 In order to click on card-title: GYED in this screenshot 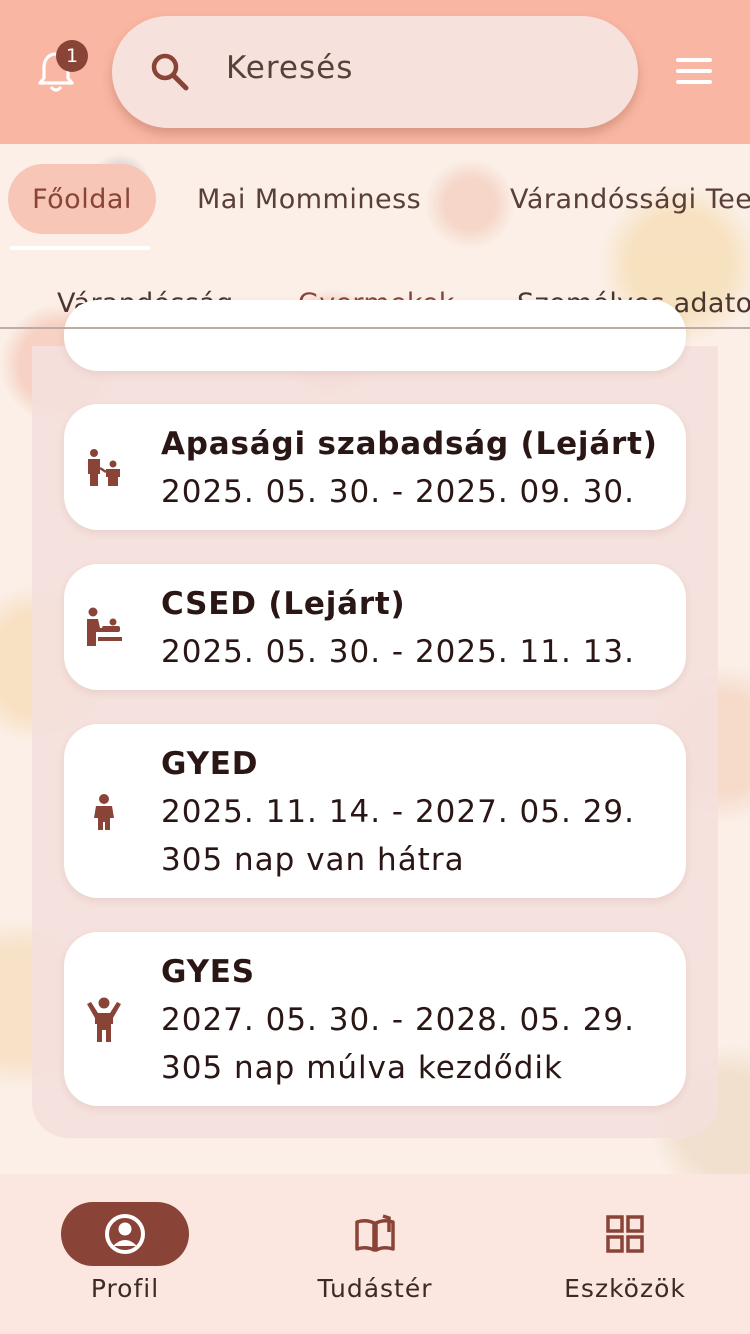, I will do `click(210, 764)`.